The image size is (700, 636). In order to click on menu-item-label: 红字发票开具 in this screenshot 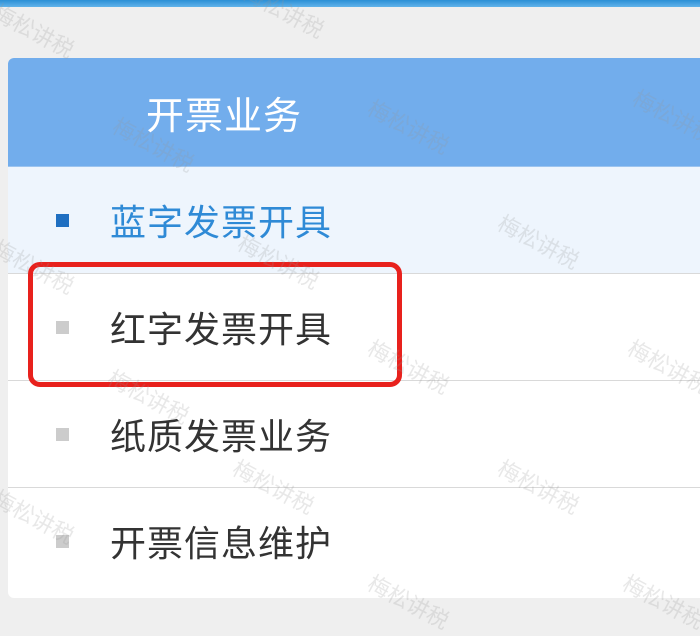, I will do `click(221, 330)`.